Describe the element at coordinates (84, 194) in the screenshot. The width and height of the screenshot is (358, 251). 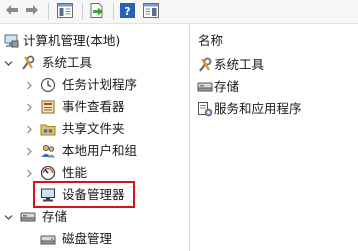
I see `device-manager-highlight` at that location.